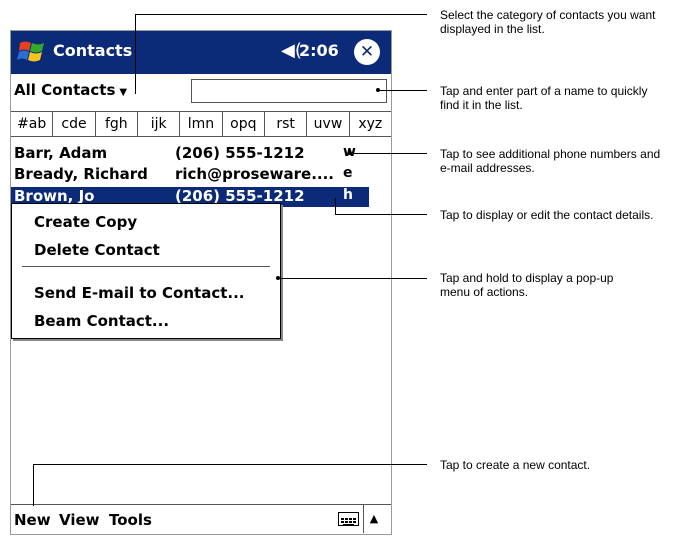 The height and width of the screenshot is (540, 673). What do you see at coordinates (240, 153) in the screenshot?
I see `contact-value: (206) 555-1212` at bounding box center [240, 153].